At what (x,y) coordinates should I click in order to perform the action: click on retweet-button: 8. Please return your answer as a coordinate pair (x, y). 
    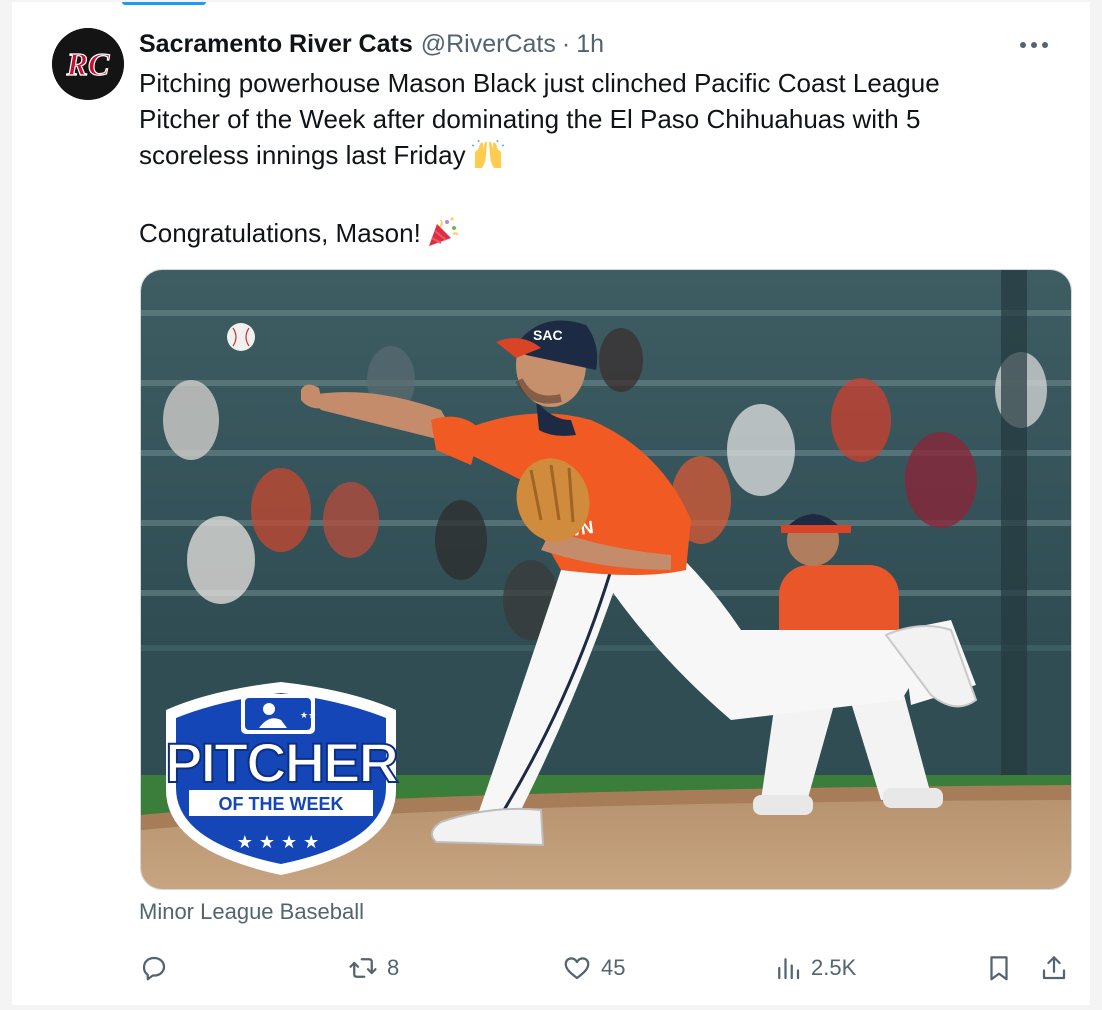
    Looking at the image, I should click on (373, 968).